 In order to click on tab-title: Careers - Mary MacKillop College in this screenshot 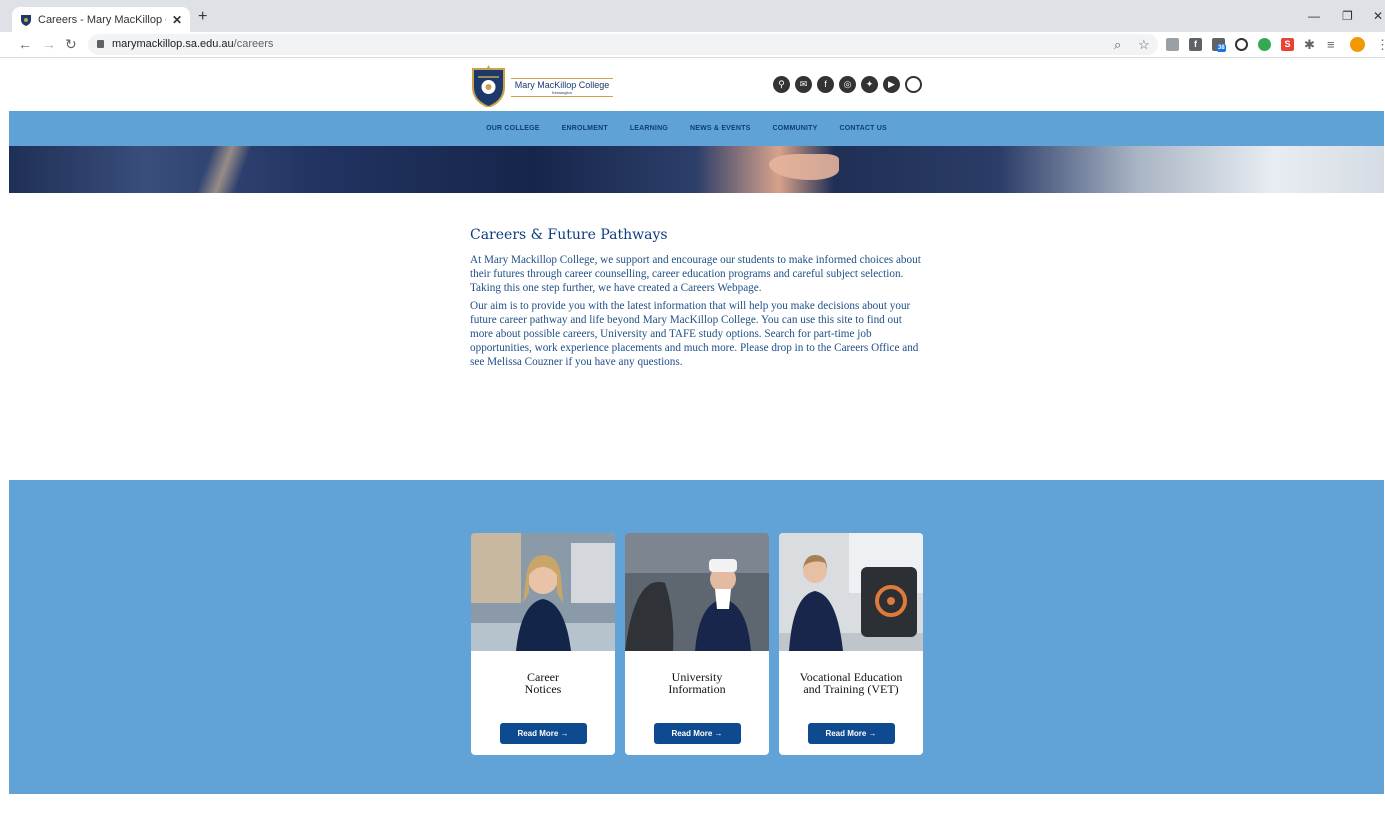, I will do `click(102, 19)`.